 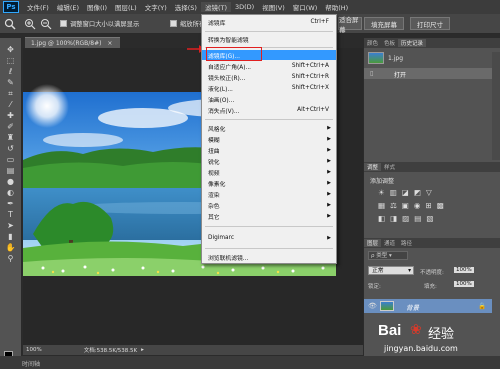 What do you see at coordinates (432, 167) in the screenshot?
I see `adjustments-panel-header: 调整 样式` at bounding box center [432, 167].